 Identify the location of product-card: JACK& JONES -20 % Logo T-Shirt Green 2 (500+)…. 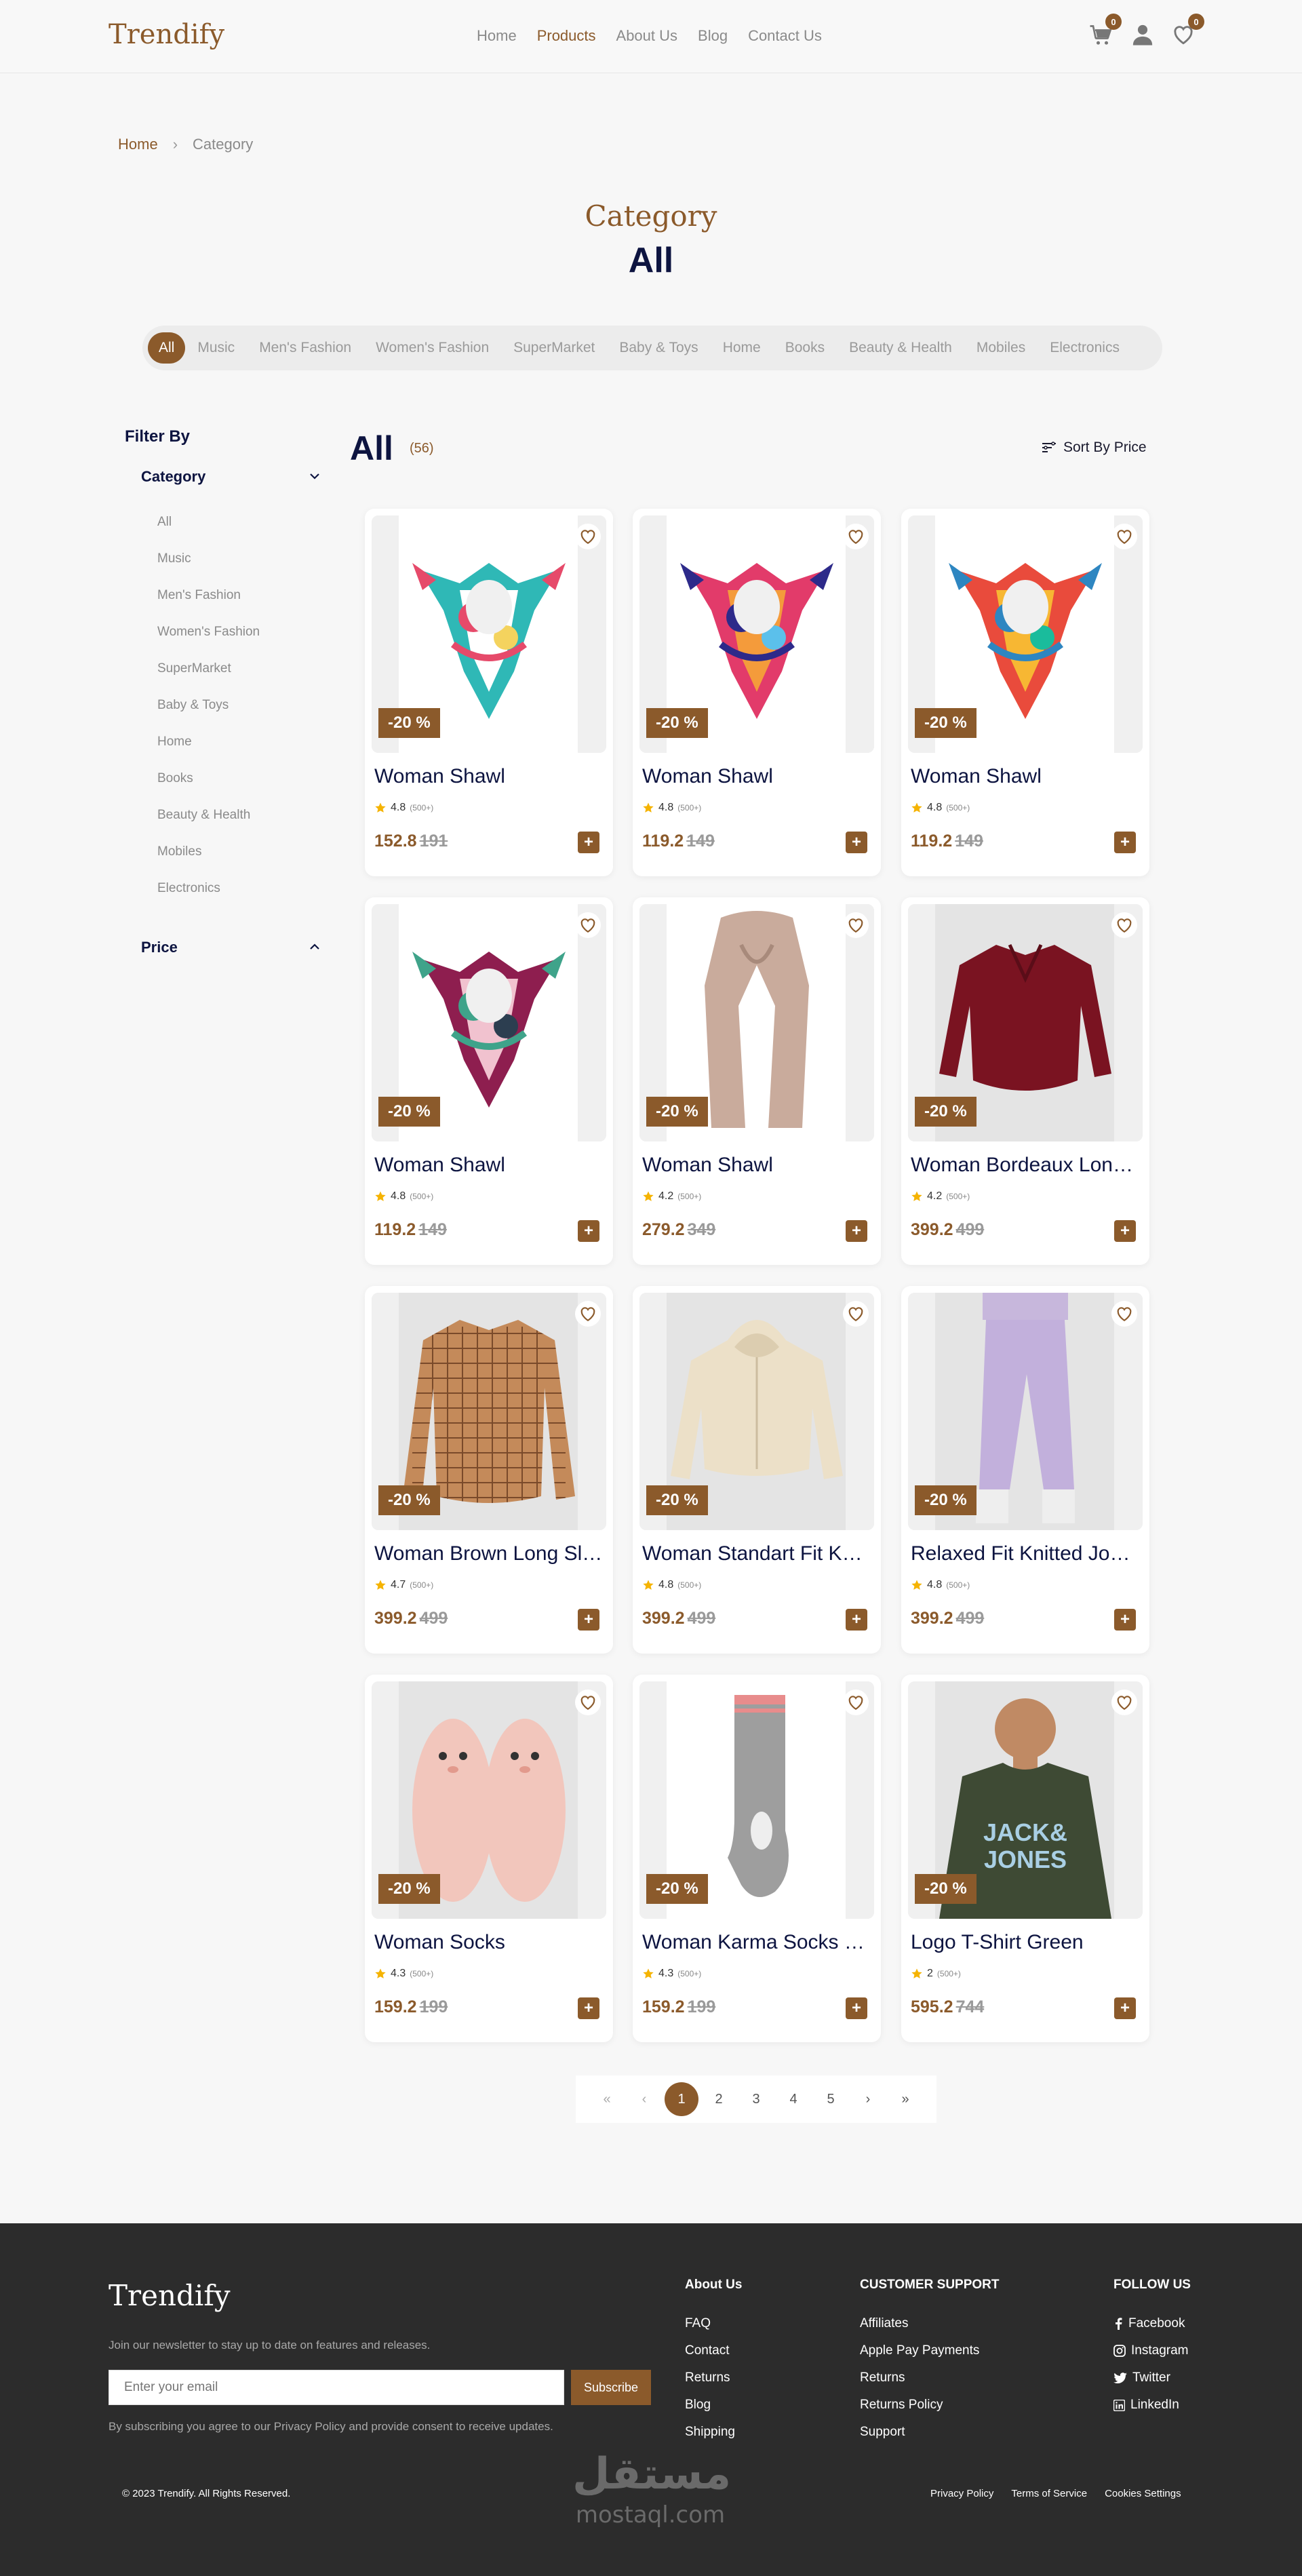
(1025, 1858).